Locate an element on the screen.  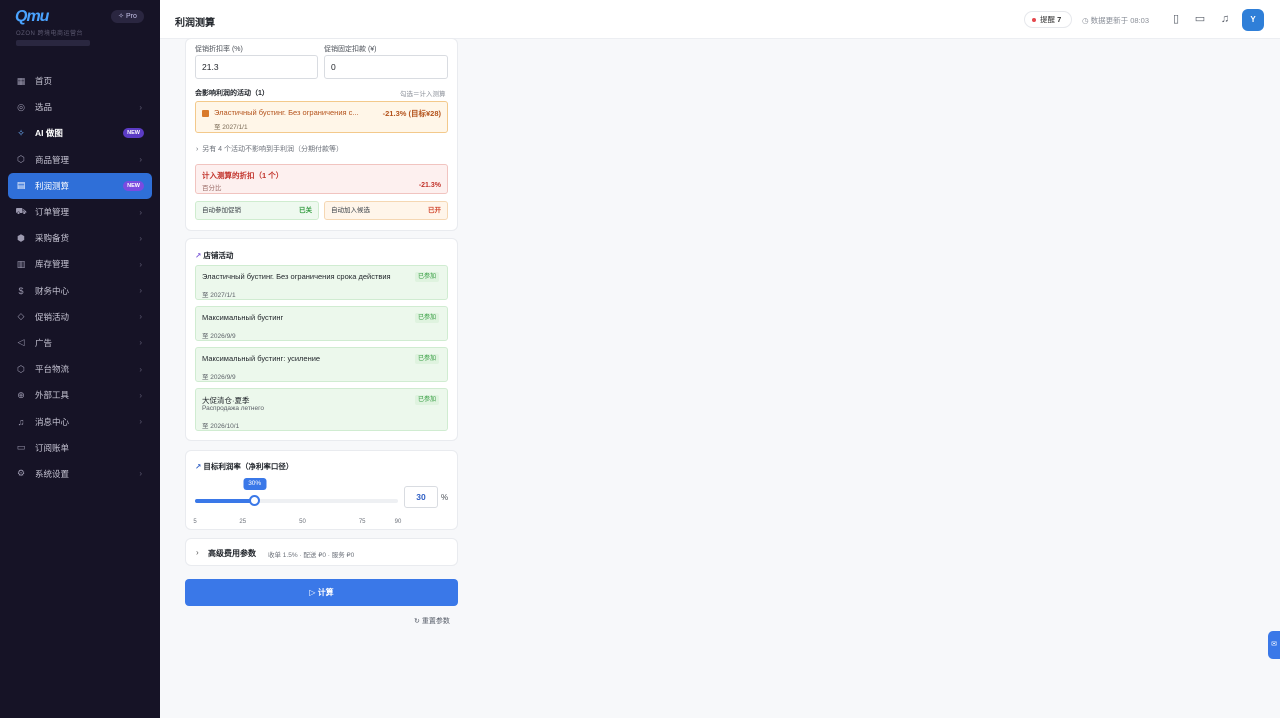
fixed-deduction-input: 0 is located at coordinates (386, 67).